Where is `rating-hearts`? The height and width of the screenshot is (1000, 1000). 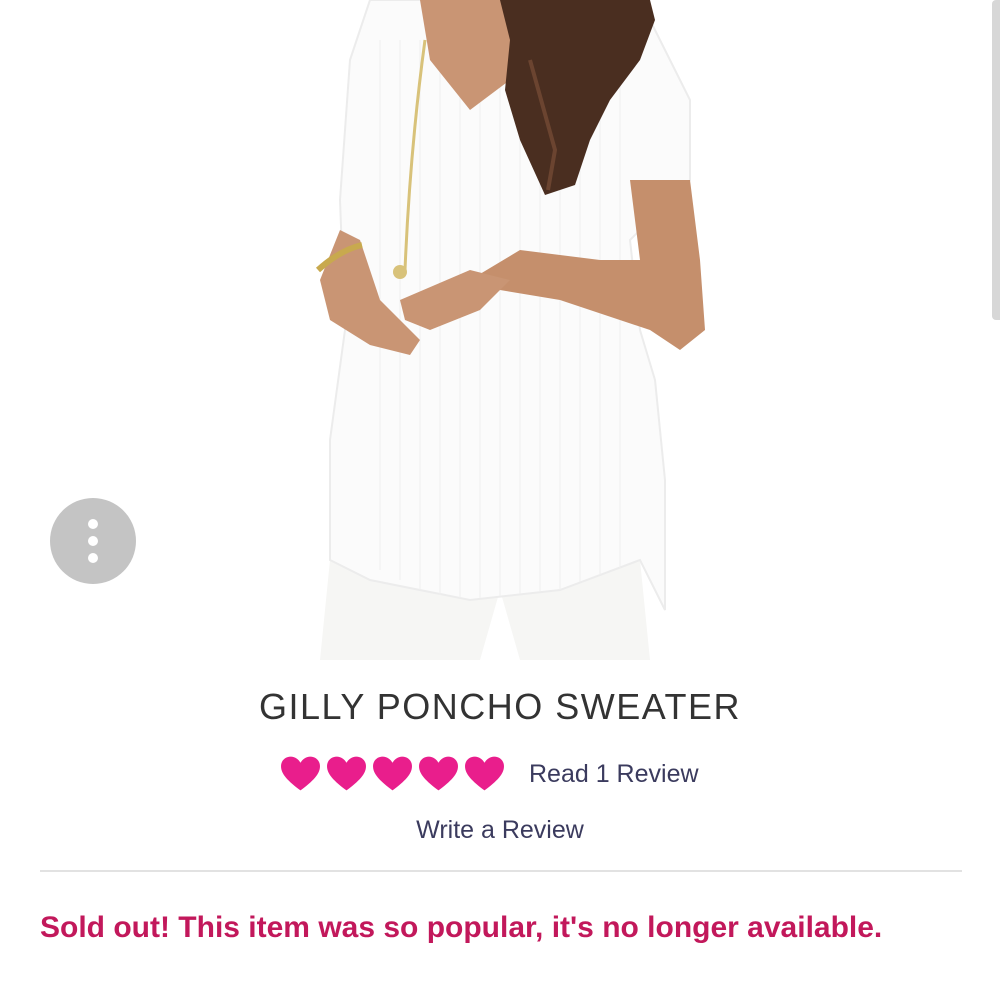 rating-hearts is located at coordinates (392, 774).